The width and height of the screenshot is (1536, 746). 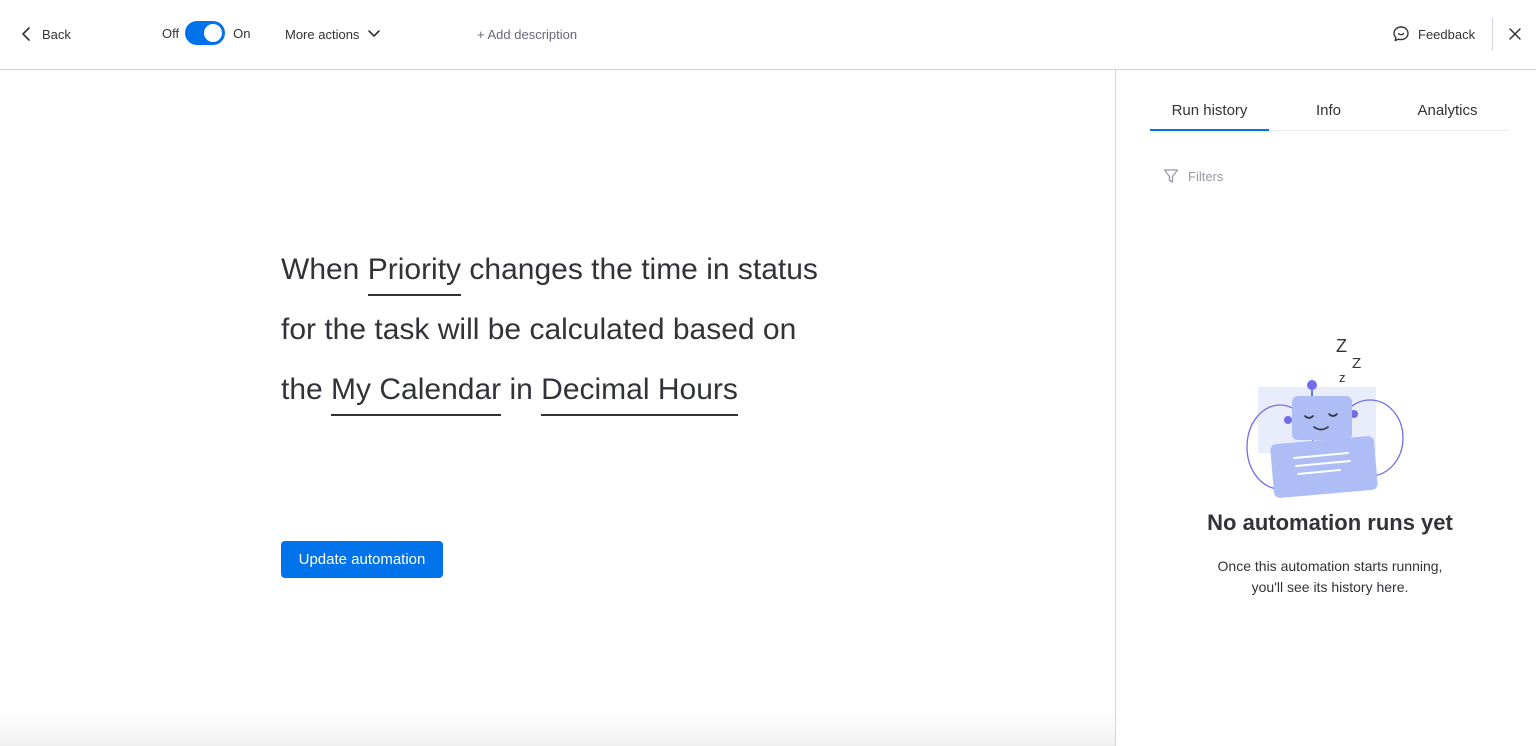 What do you see at coordinates (639, 393) in the screenshot?
I see `time-unit-field: Decimal Hours` at bounding box center [639, 393].